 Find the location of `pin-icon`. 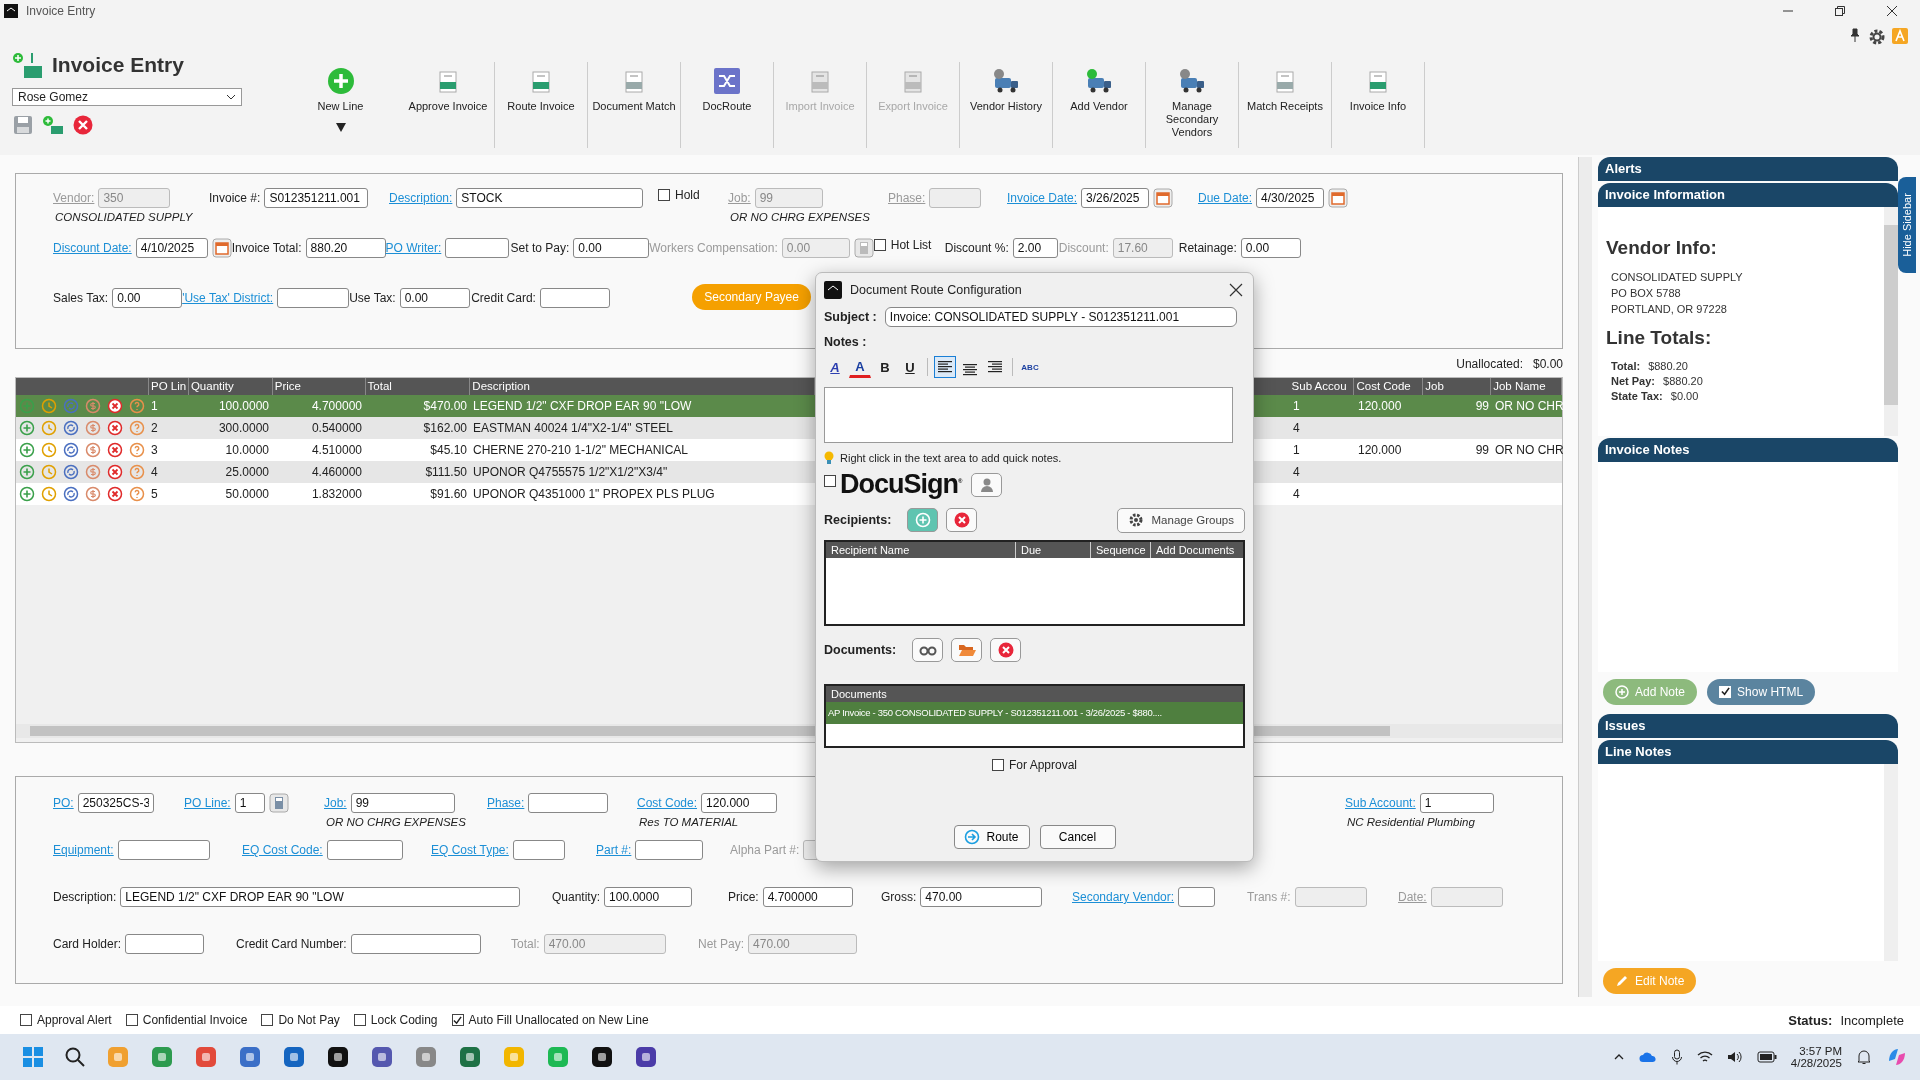

pin-icon is located at coordinates (1855, 35).